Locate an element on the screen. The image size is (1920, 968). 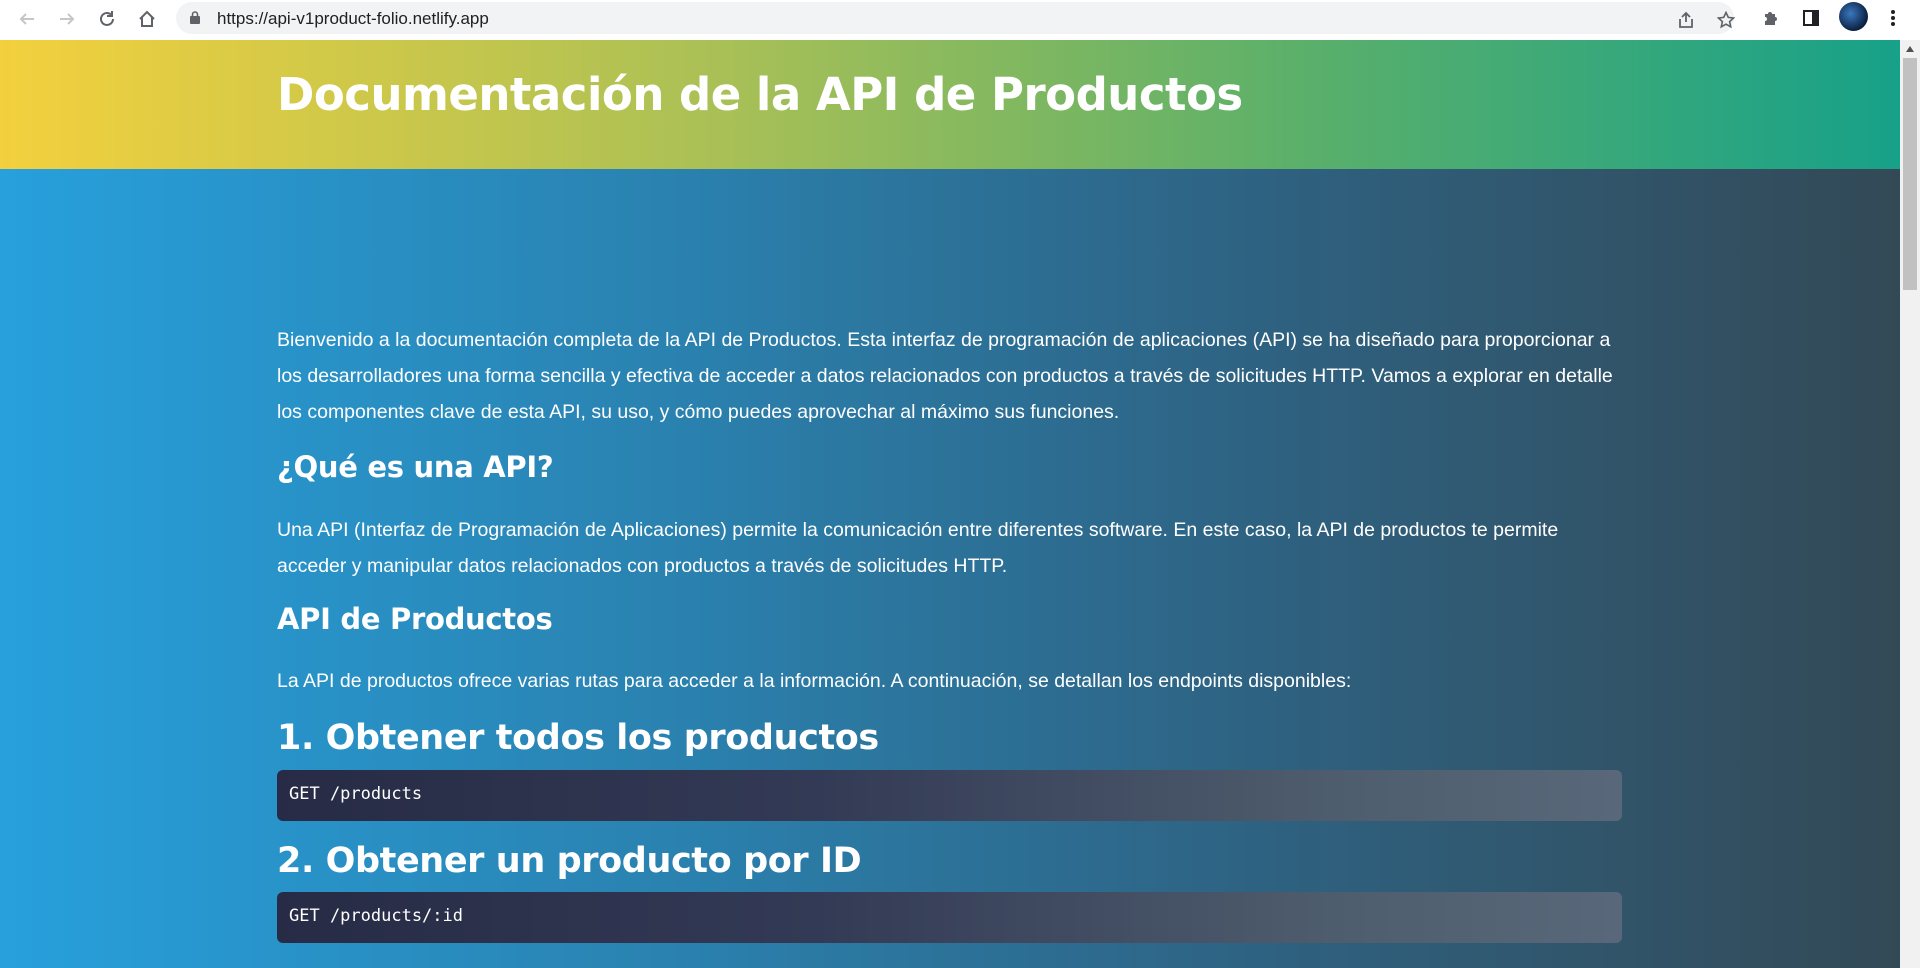
arrow-right-icon is located at coordinates (67, 19).